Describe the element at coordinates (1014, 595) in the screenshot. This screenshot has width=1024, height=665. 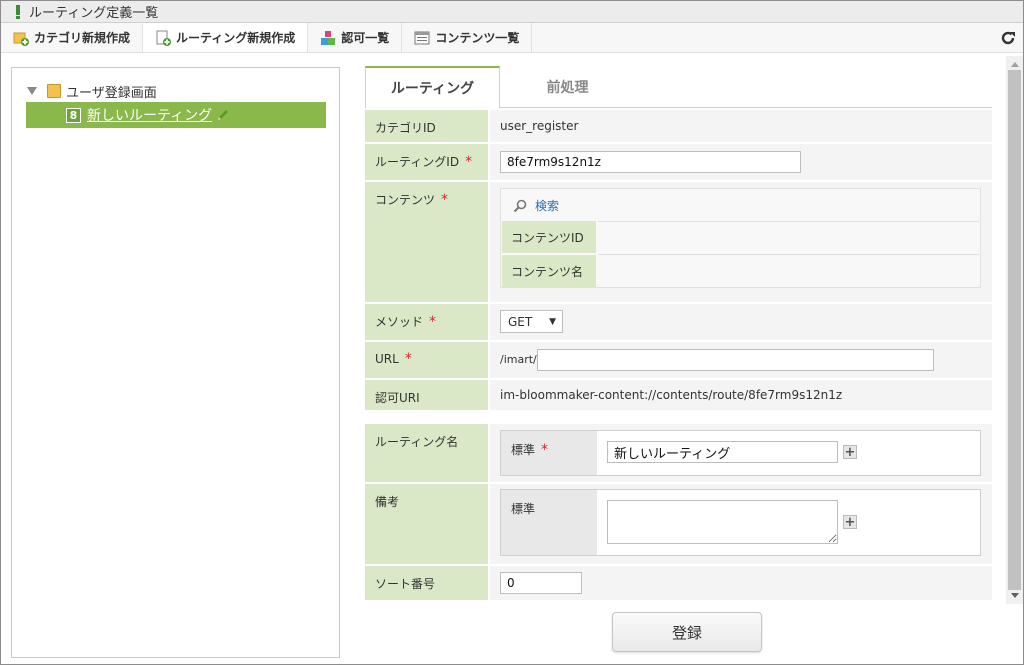
I see `scroll-down-icon` at that location.